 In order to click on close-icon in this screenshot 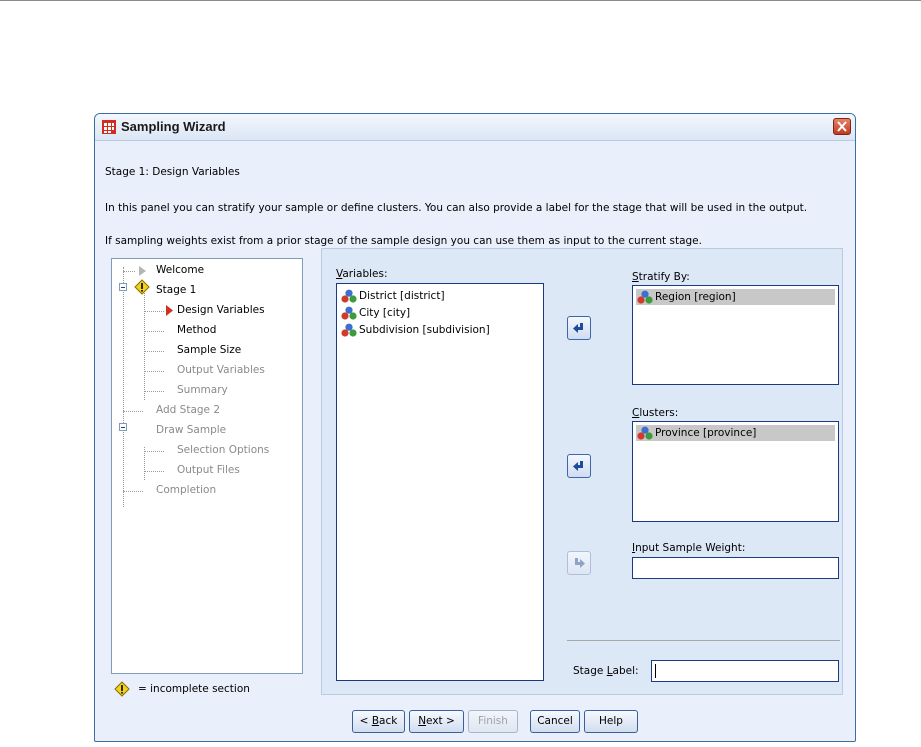, I will do `click(842, 126)`.